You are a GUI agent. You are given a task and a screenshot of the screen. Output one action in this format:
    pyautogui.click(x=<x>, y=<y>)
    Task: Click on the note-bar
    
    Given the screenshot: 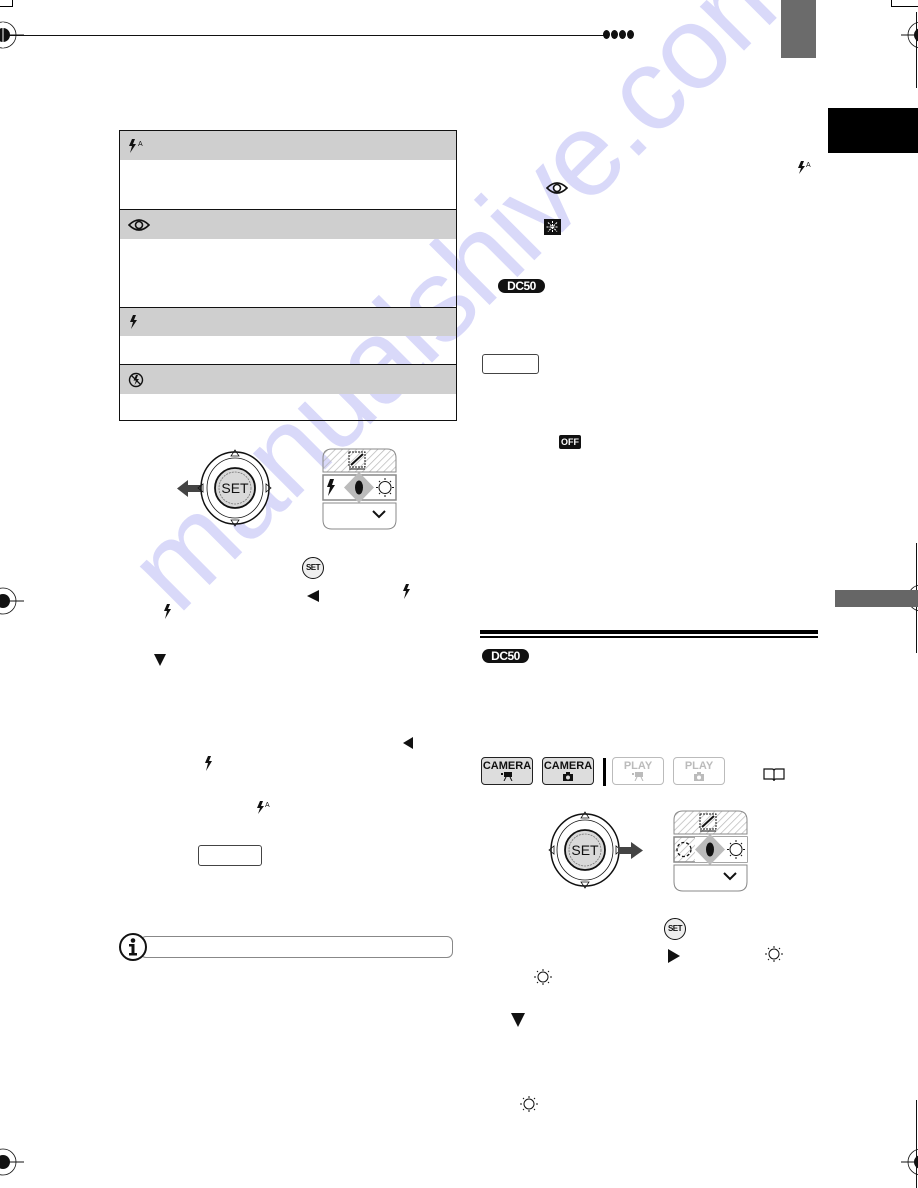 What is the action you would take?
    pyautogui.click(x=296, y=947)
    